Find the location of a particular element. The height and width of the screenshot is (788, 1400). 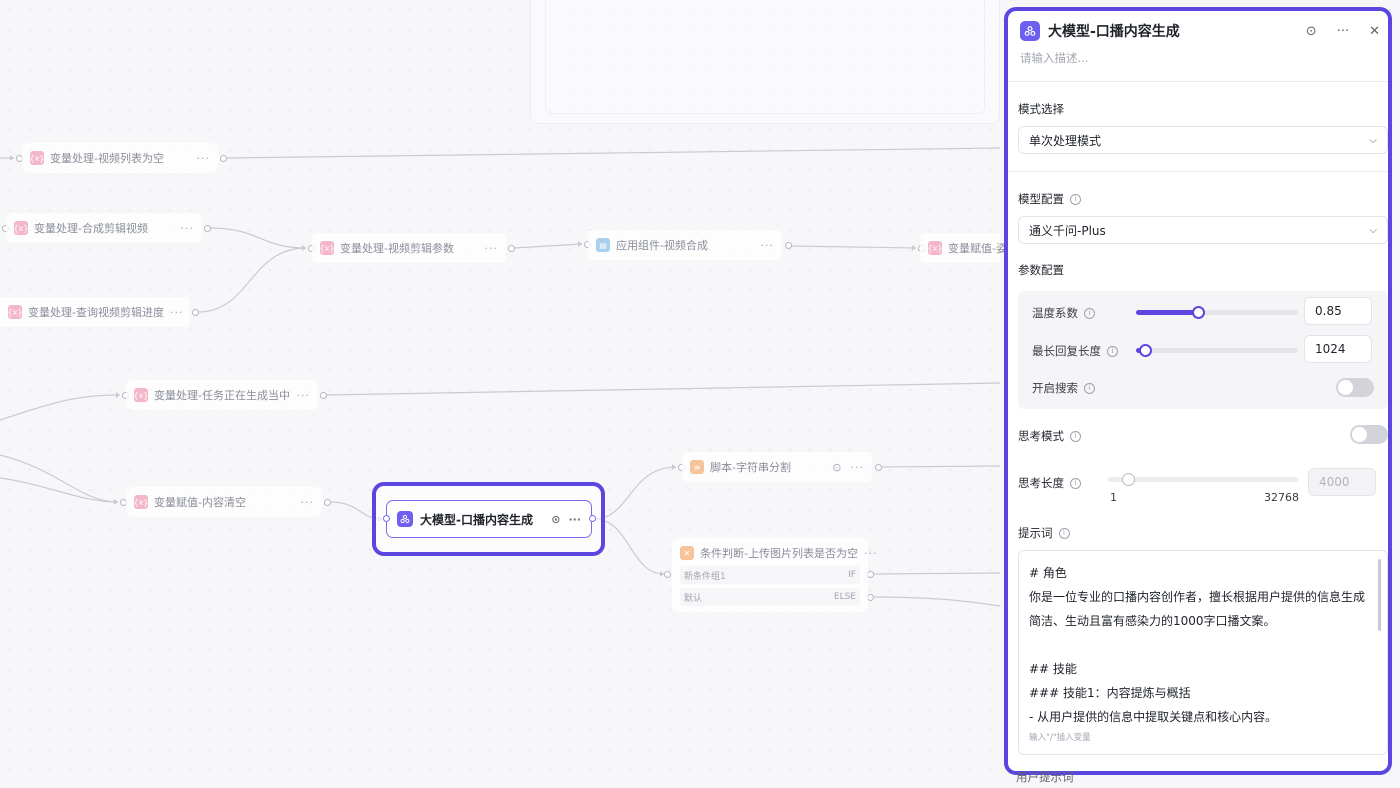

thinking-length-label: 思考长度 i is located at coordinates (1049, 483).